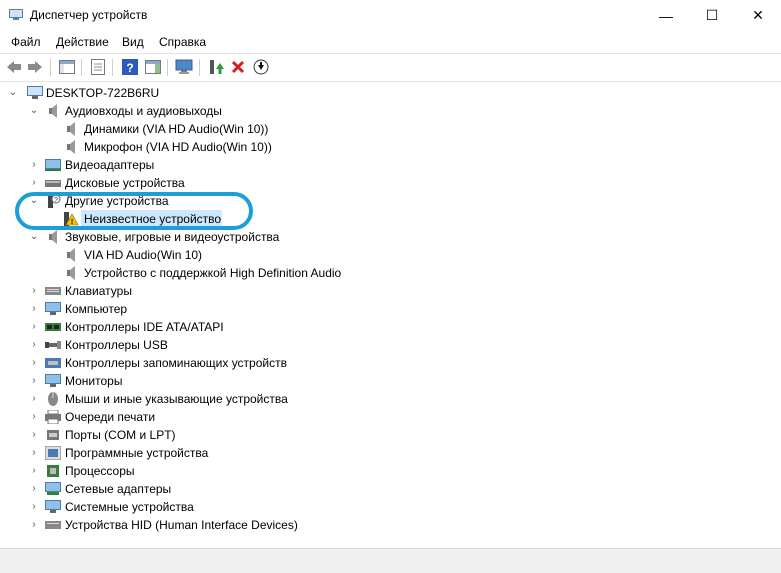 The image size is (781, 573). I want to click on device-label: Динамики (VIA HD Audio(Win 10)), so click(176, 129).